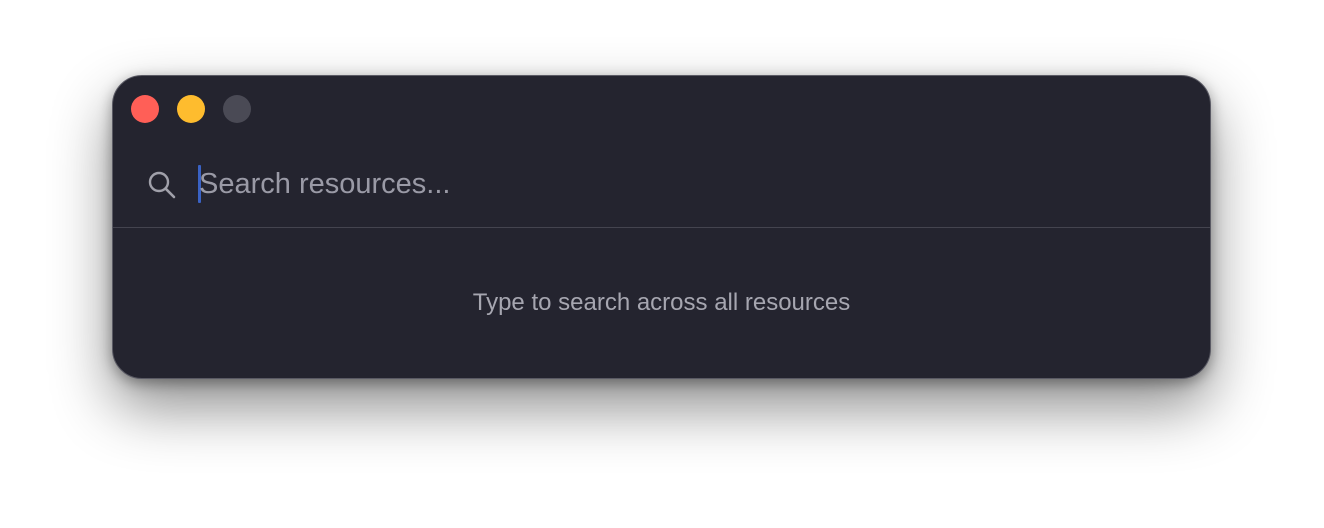 The width and height of the screenshot is (1324, 528). Describe the element at coordinates (661, 302) in the screenshot. I see `empty-state-message: Type to search across all resources` at that location.